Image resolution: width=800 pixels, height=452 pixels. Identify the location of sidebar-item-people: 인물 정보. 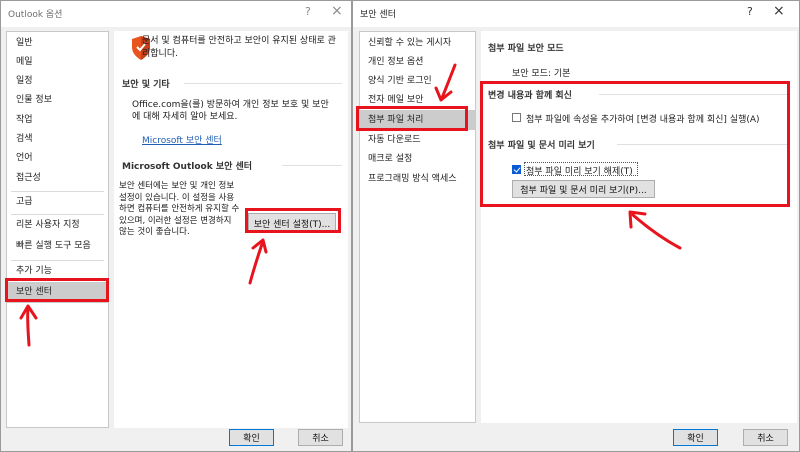
(57, 100).